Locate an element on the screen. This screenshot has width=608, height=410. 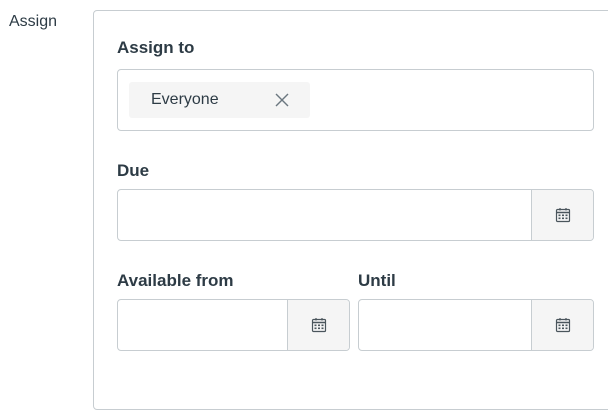
until-calendar-button is located at coordinates (562, 325).